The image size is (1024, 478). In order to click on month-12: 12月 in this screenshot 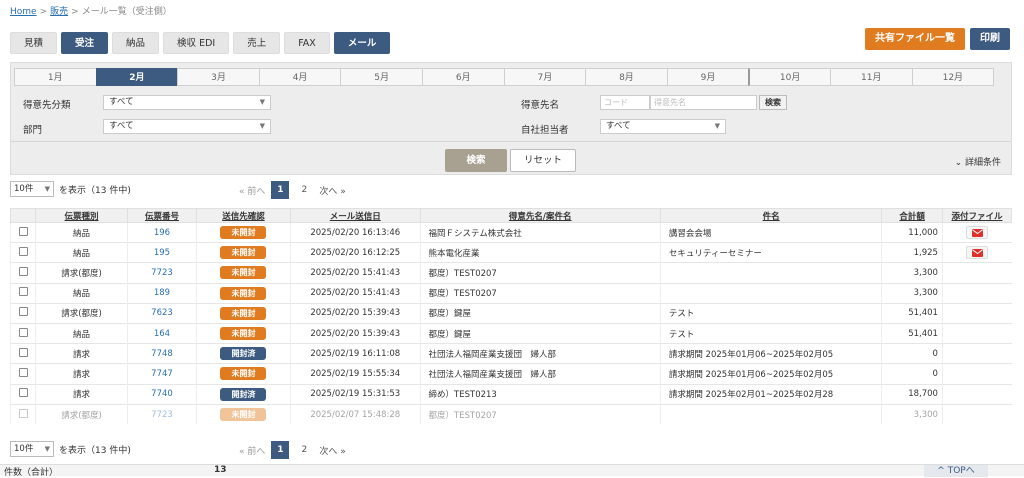, I will do `click(953, 77)`.